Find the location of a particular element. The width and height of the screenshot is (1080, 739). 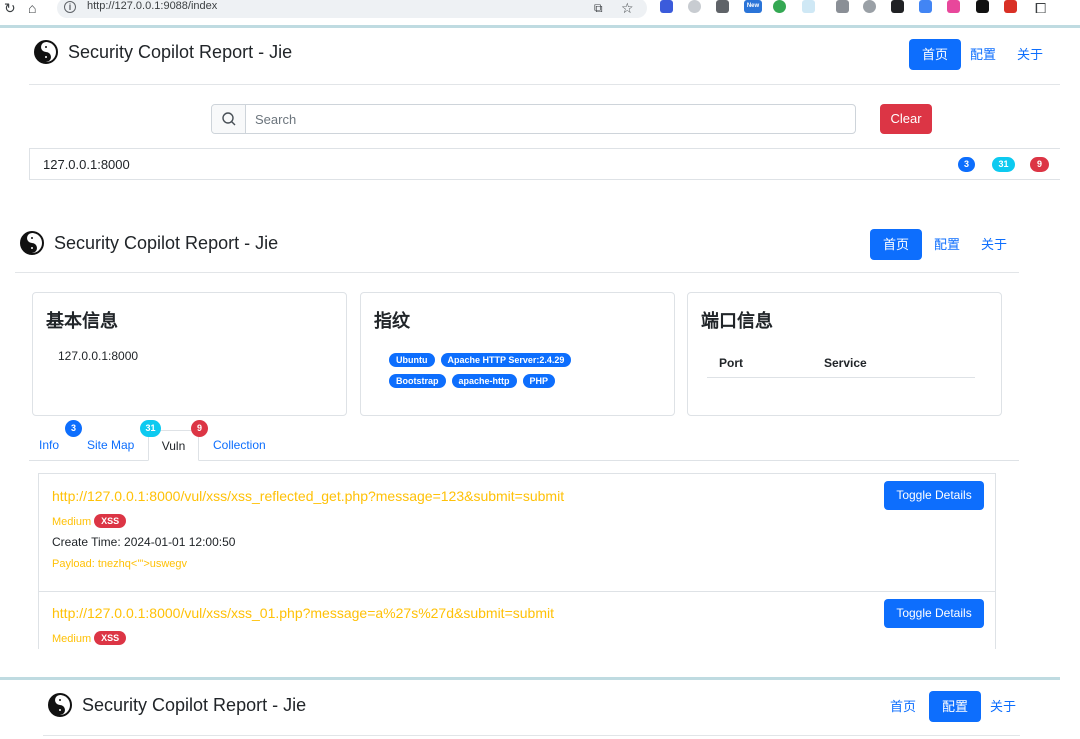

fingerprint-tag: apache-http is located at coordinates (484, 381).